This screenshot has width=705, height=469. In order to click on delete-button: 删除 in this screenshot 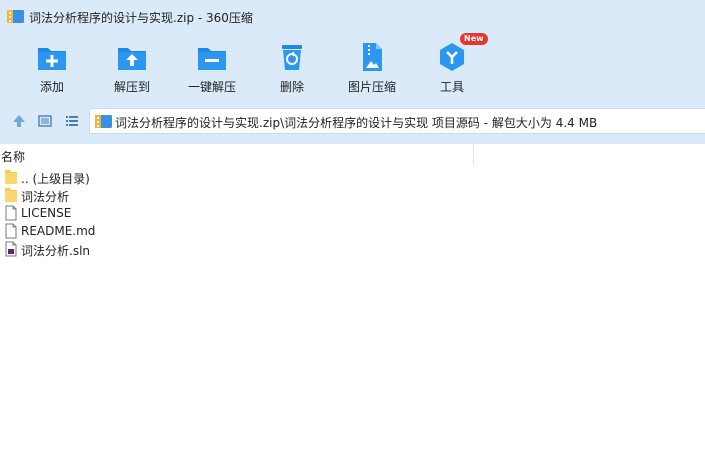, I will do `click(292, 68)`.